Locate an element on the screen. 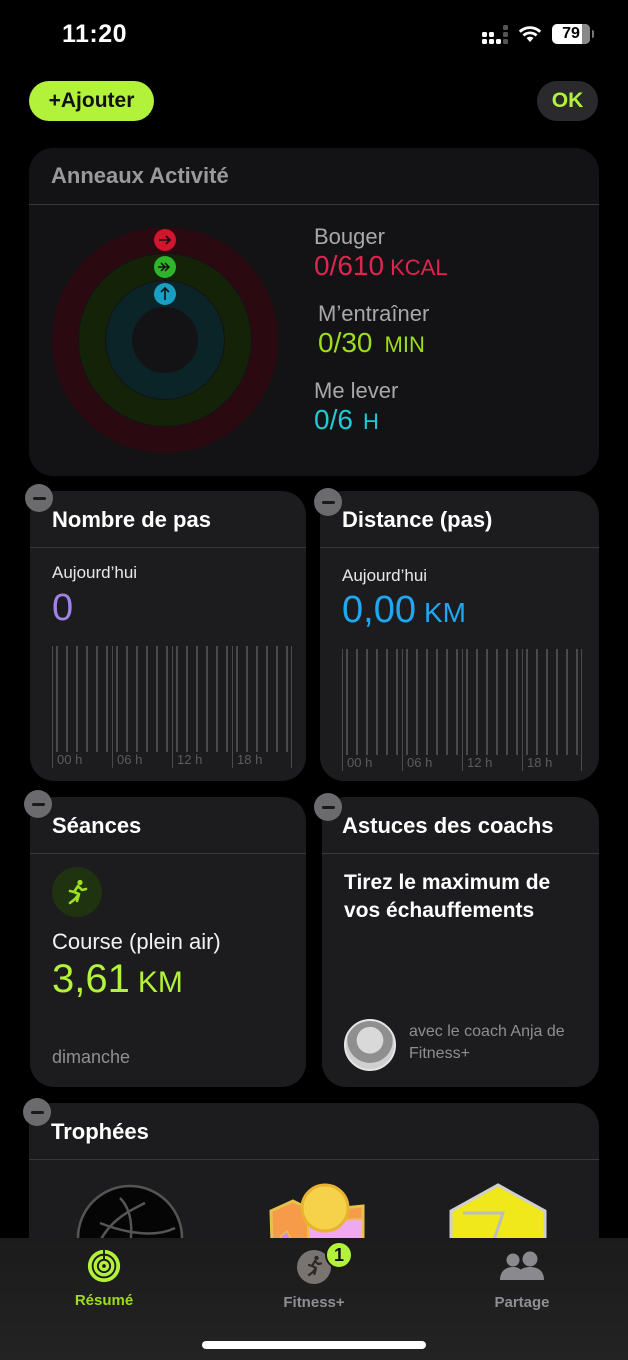 The height and width of the screenshot is (1360, 628). people-icon is located at coordinates (522, 1265).